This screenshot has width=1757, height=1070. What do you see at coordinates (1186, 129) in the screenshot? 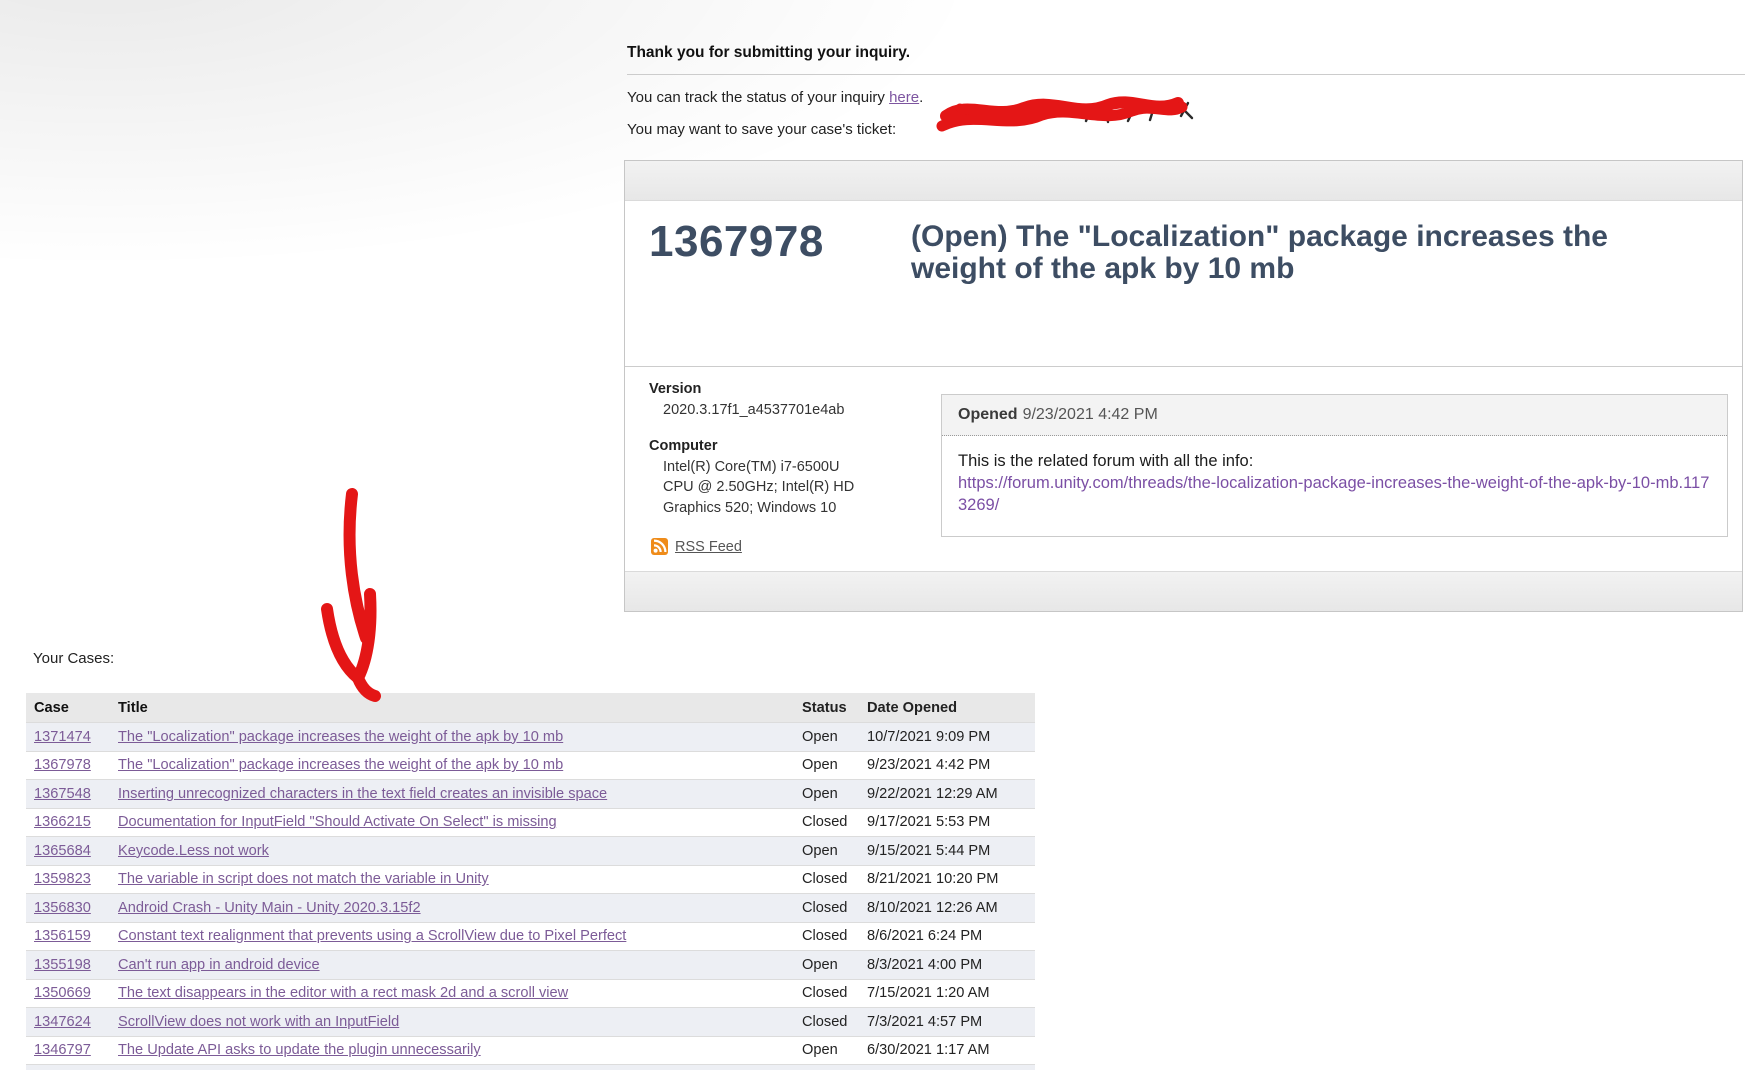
I see `ticket-line: You may want to save your case's ticket:` at bounding box center [1186, 129].